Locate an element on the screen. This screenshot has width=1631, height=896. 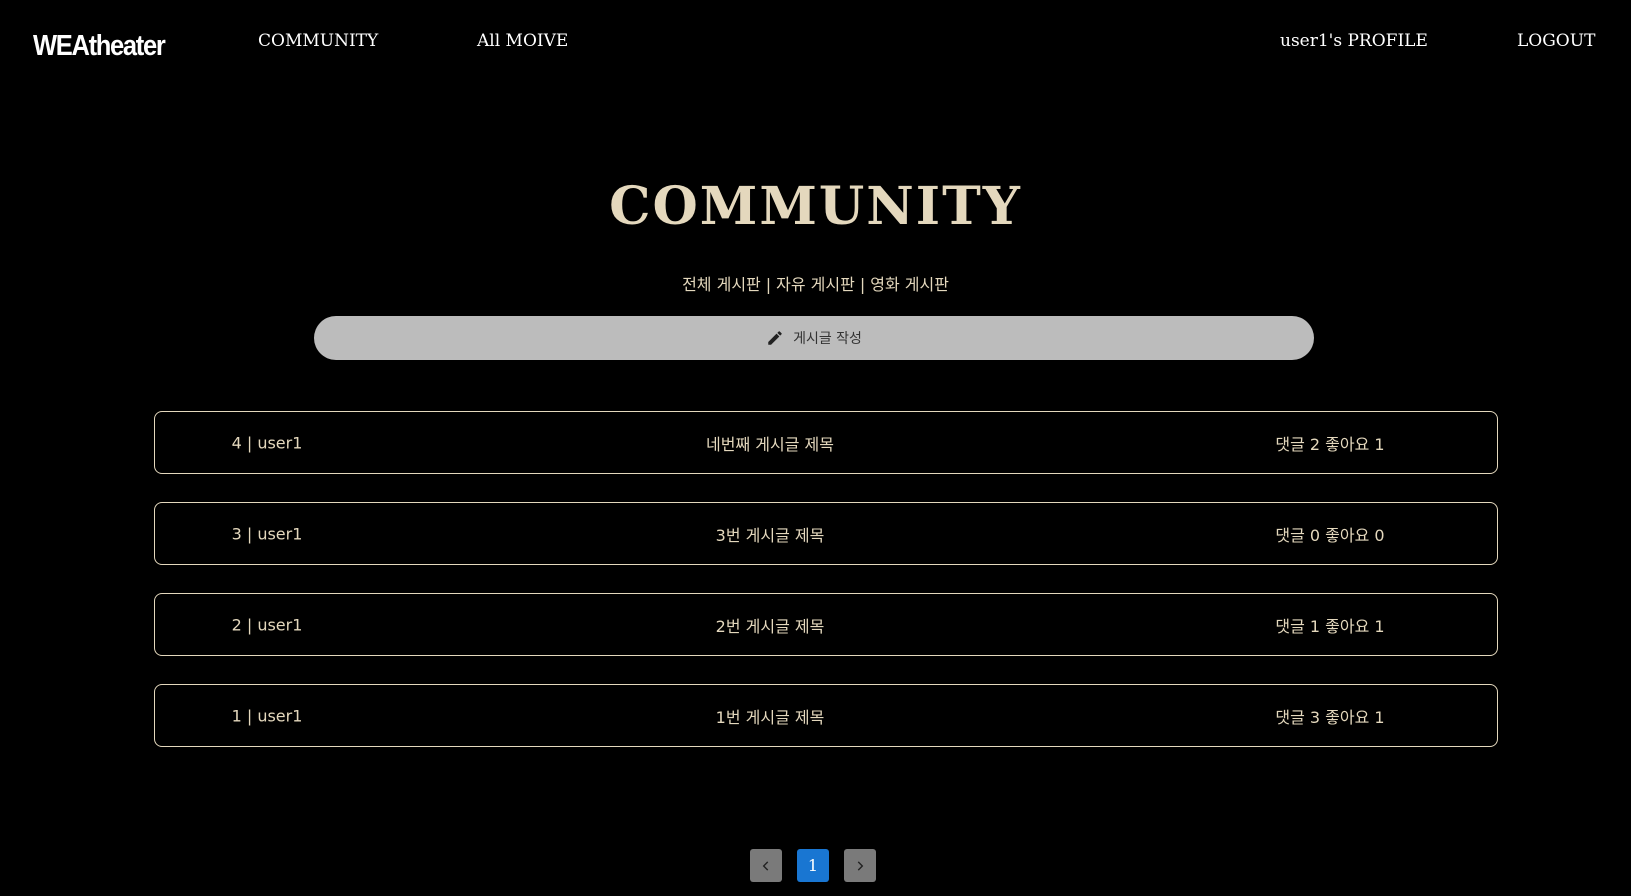
page-title: COMMUNITY is located at coordinates (815, 206).